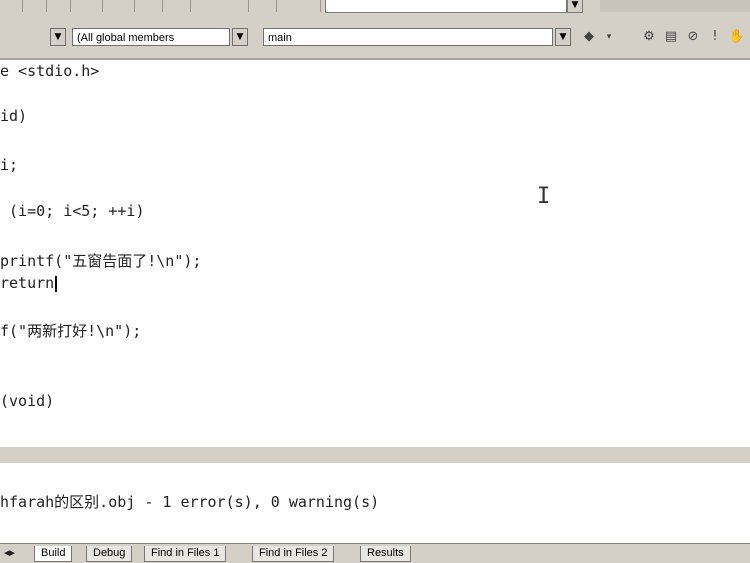 The image size is (750, 563). I want to click on code-line: id), so click(14, 116).